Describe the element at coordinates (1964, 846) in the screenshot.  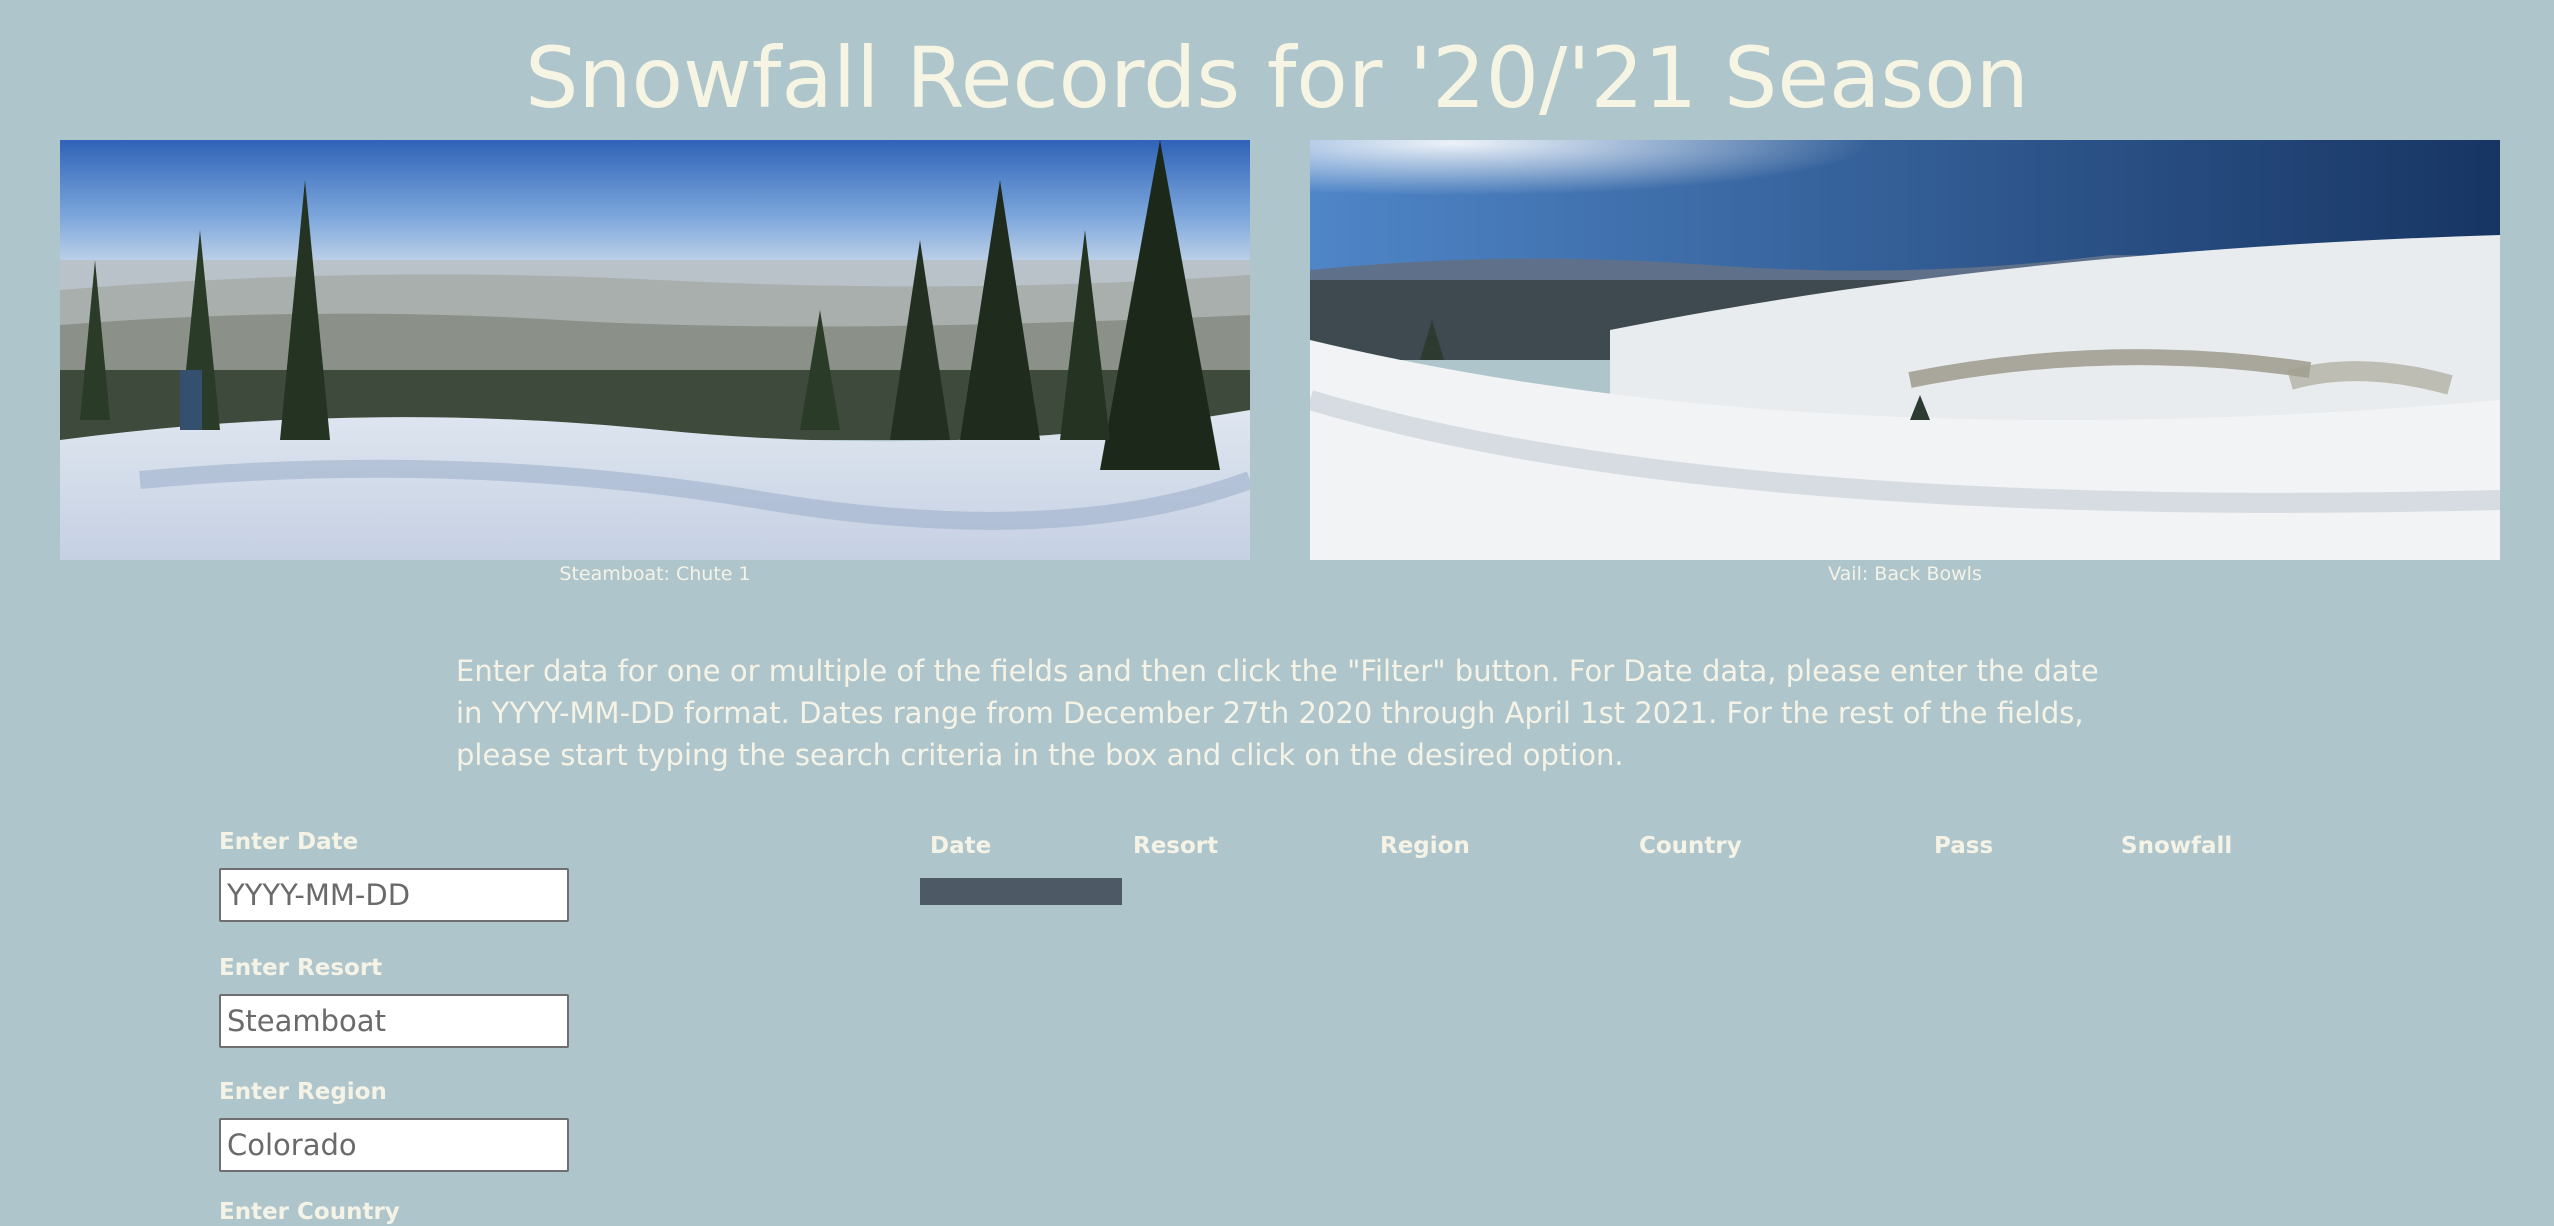
I see `table-header-pass: Pass` at that location.